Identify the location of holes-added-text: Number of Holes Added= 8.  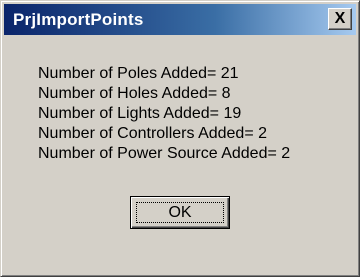
(134, 93).